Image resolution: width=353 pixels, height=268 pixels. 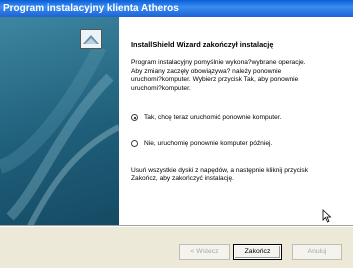 I want to click on installshield-logo-icon, so click(x=91, y=39).